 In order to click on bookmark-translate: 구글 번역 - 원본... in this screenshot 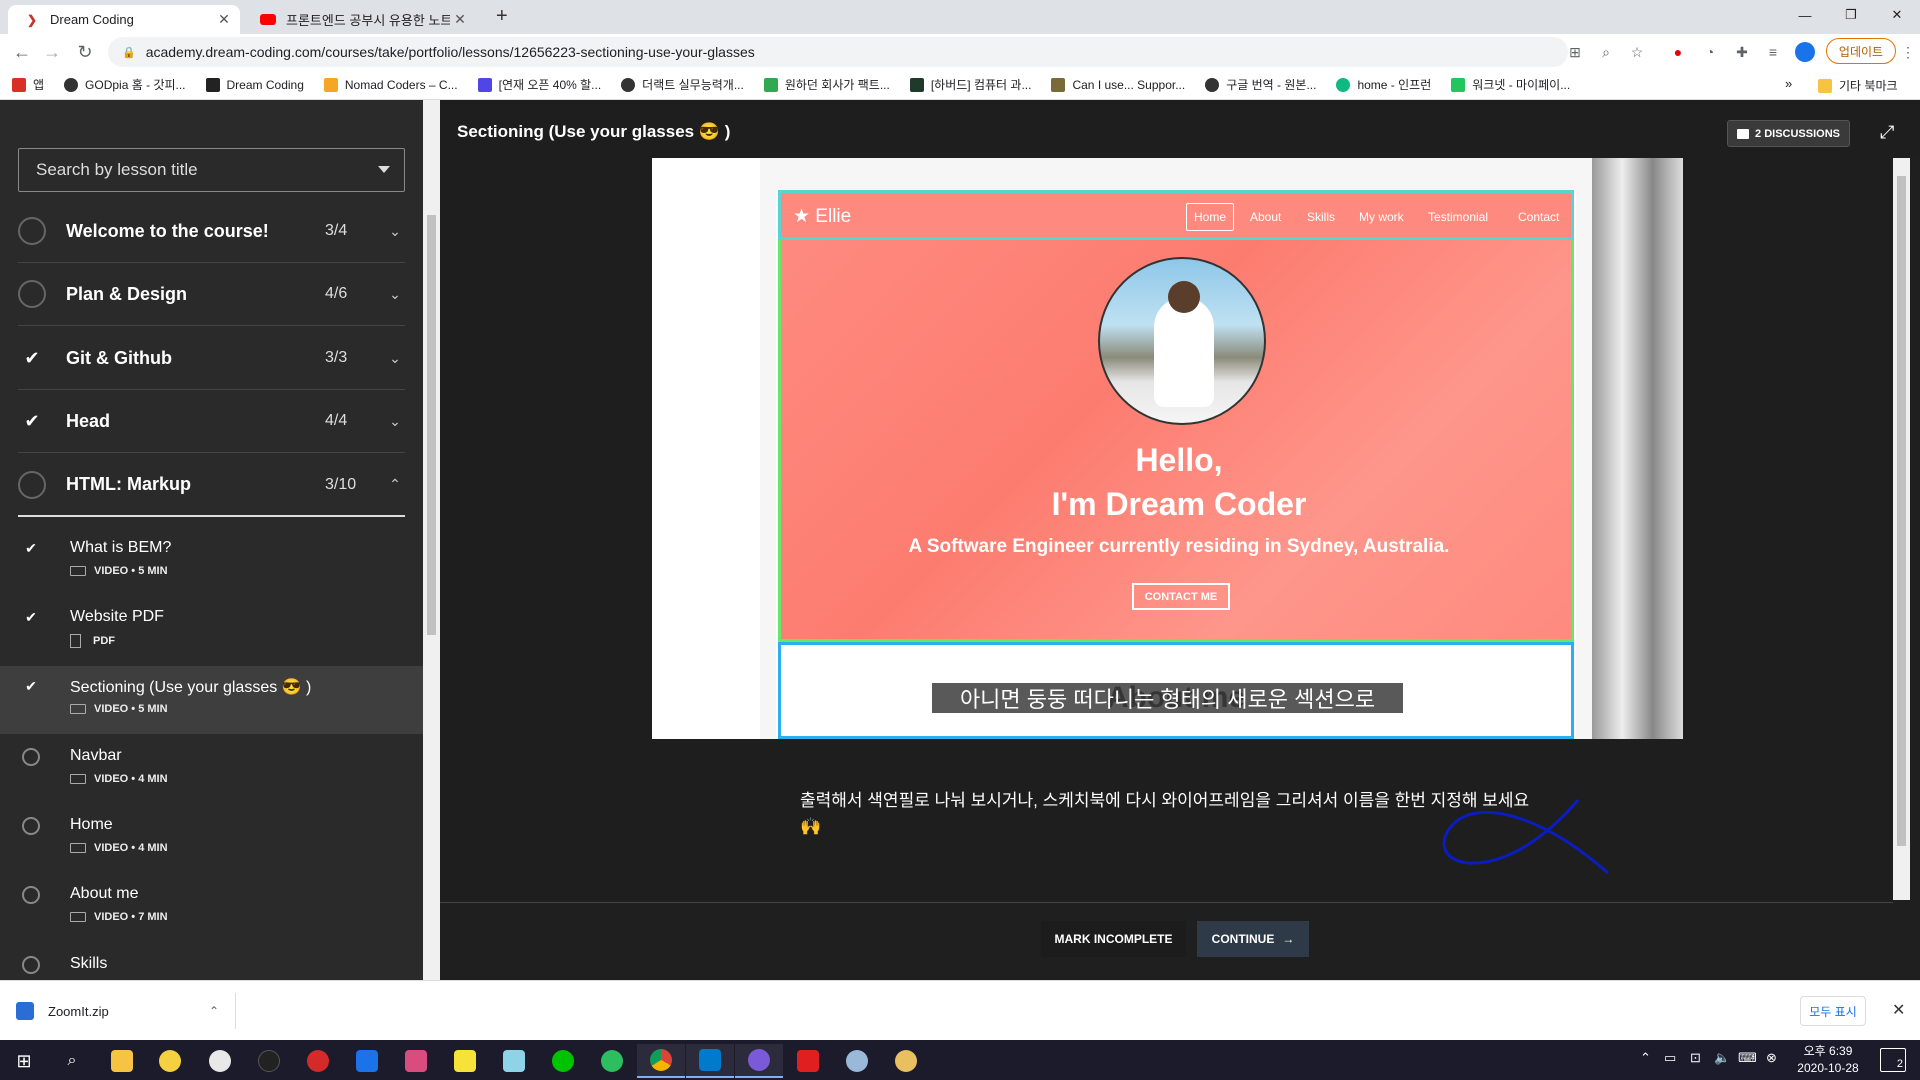, I will do `click(1260, 84)`.